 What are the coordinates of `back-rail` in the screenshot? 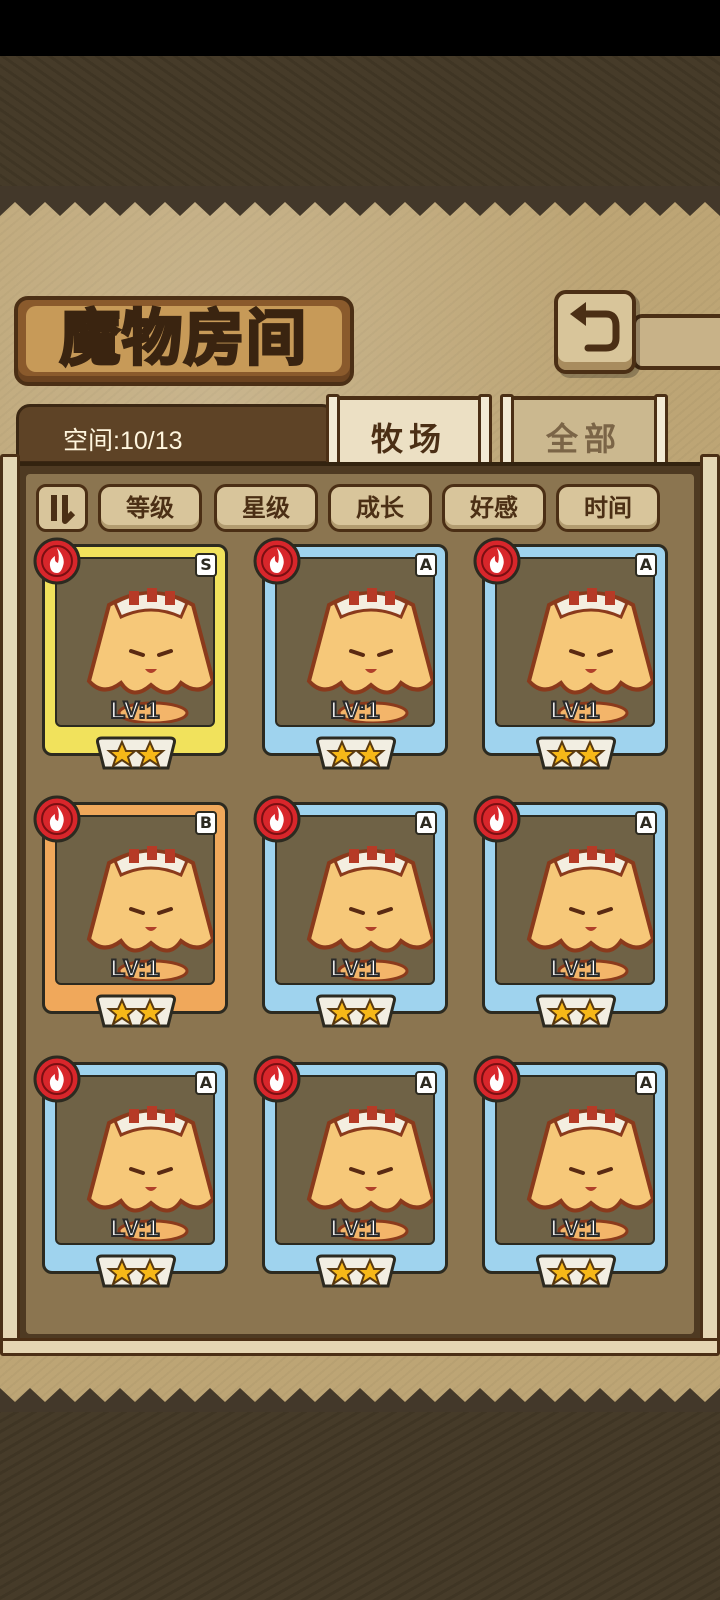 It's located at (676, 342).